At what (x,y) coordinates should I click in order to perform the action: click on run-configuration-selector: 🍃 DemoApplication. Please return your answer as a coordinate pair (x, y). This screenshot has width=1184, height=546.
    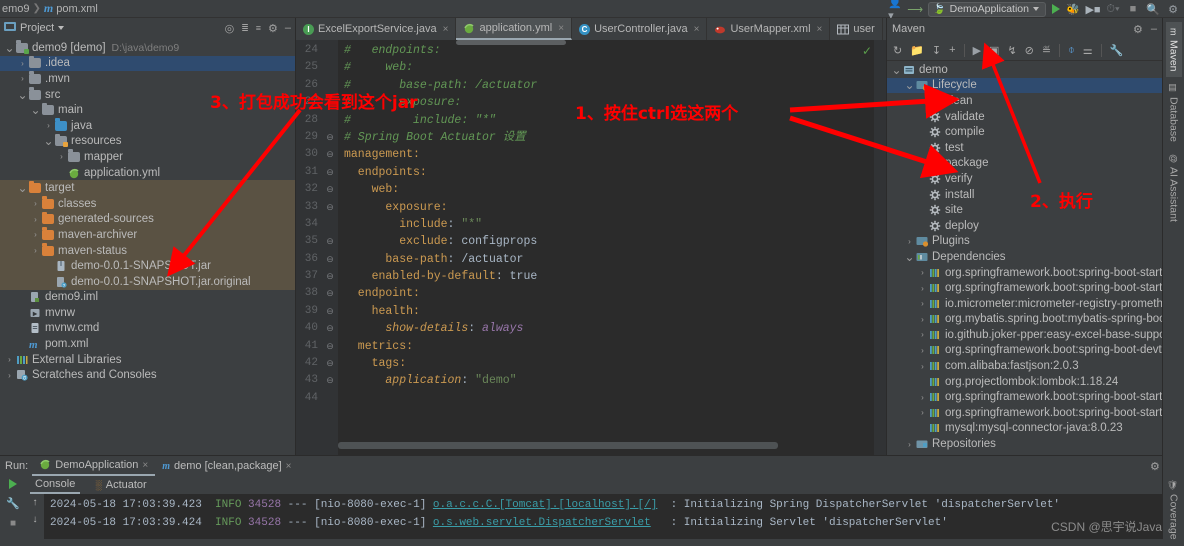
    Looking at the image, I should click on (987, 9).